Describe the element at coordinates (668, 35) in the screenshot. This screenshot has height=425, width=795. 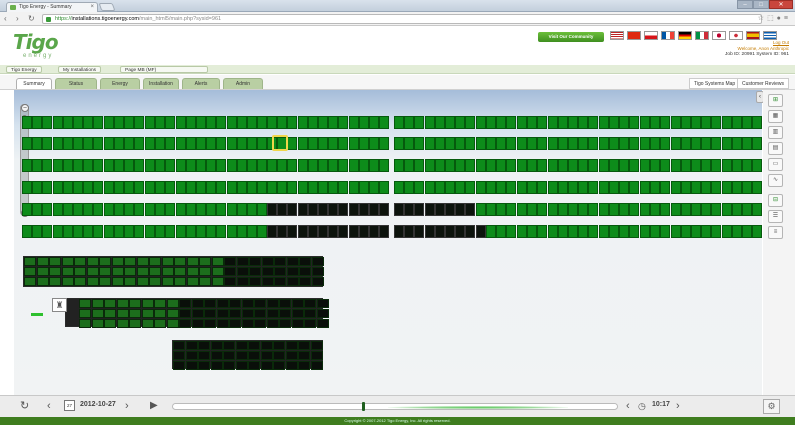
I see `flag-france-icon` at that location.